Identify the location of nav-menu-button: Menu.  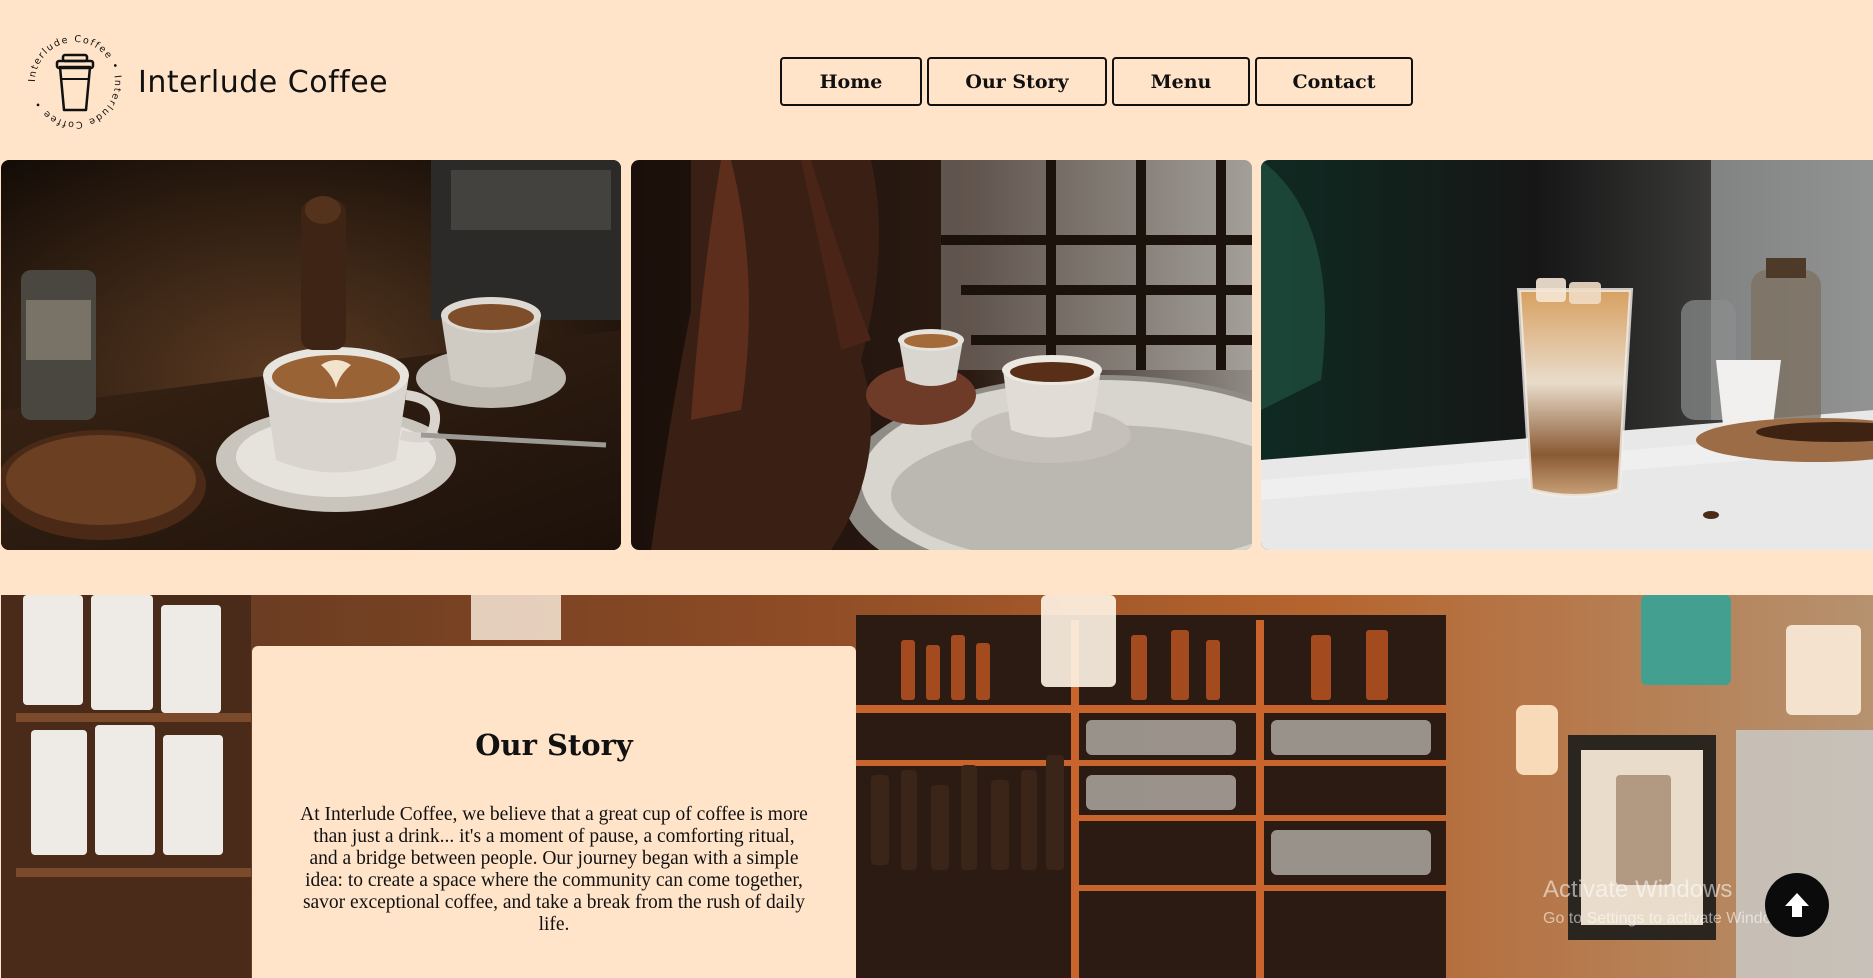
(1181, 81).